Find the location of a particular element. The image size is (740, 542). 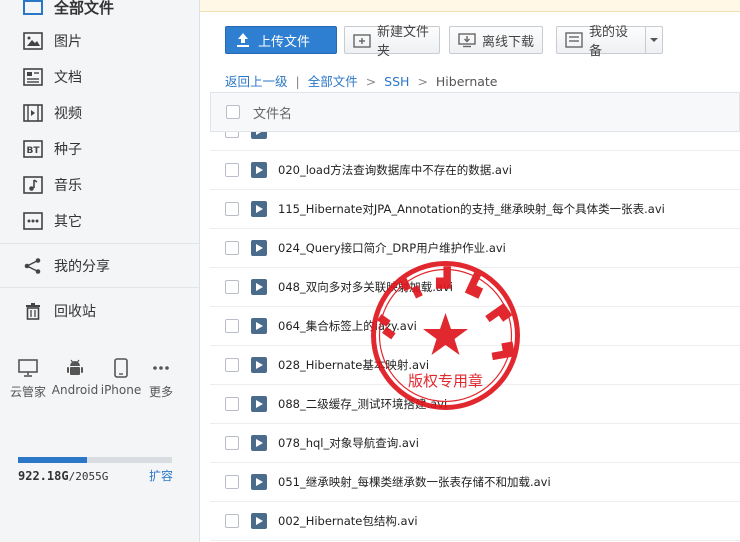

upload-button-label: 上传文件 is located at coordinates (284, 42).